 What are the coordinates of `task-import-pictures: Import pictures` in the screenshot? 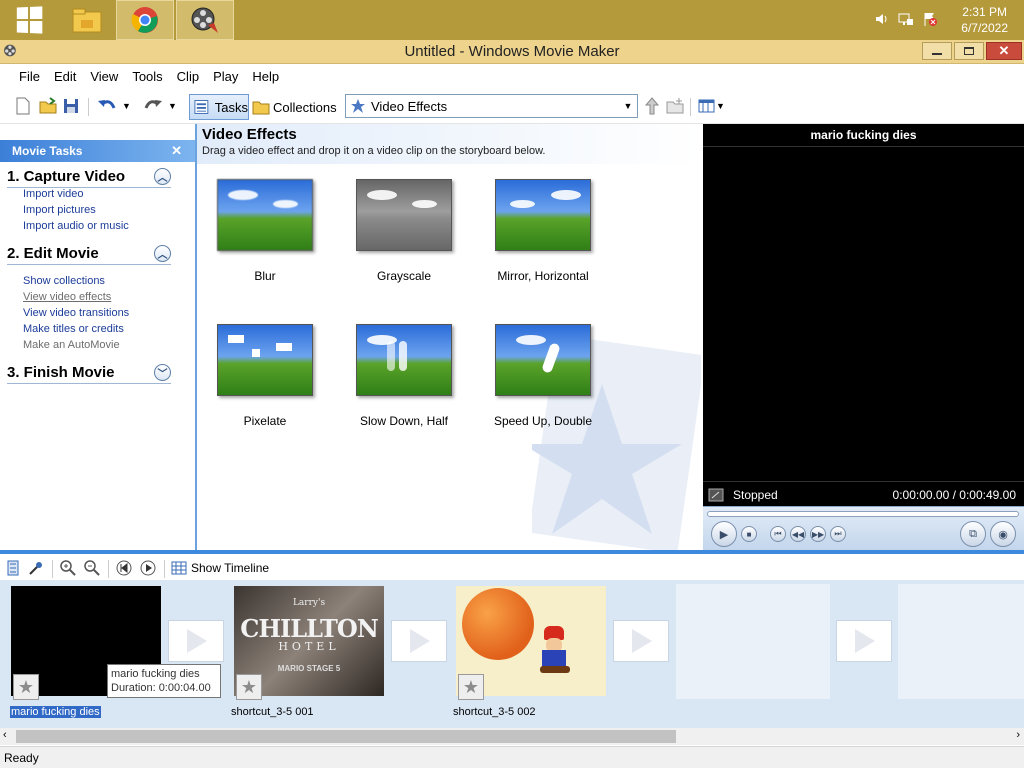 It's located at (59, 210).